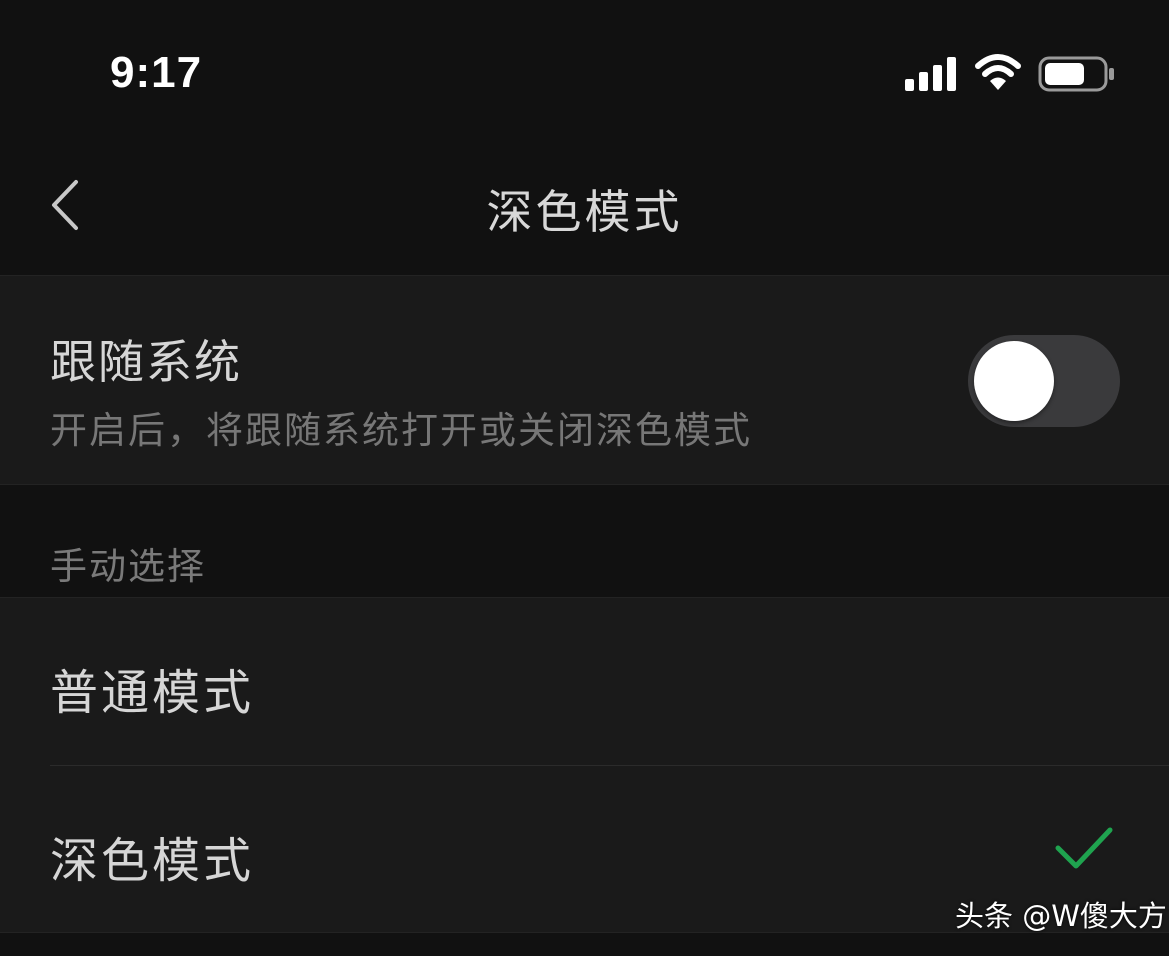 This screenshot has height=956, width=1169. What do you see at coordinates (930, 74) in the screenshot?
I see `signal-icon` at bounding box center [930, 74].